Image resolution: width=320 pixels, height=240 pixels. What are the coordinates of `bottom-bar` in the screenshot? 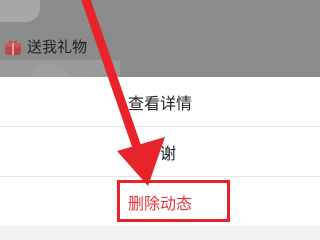 It's located at (160, 233).